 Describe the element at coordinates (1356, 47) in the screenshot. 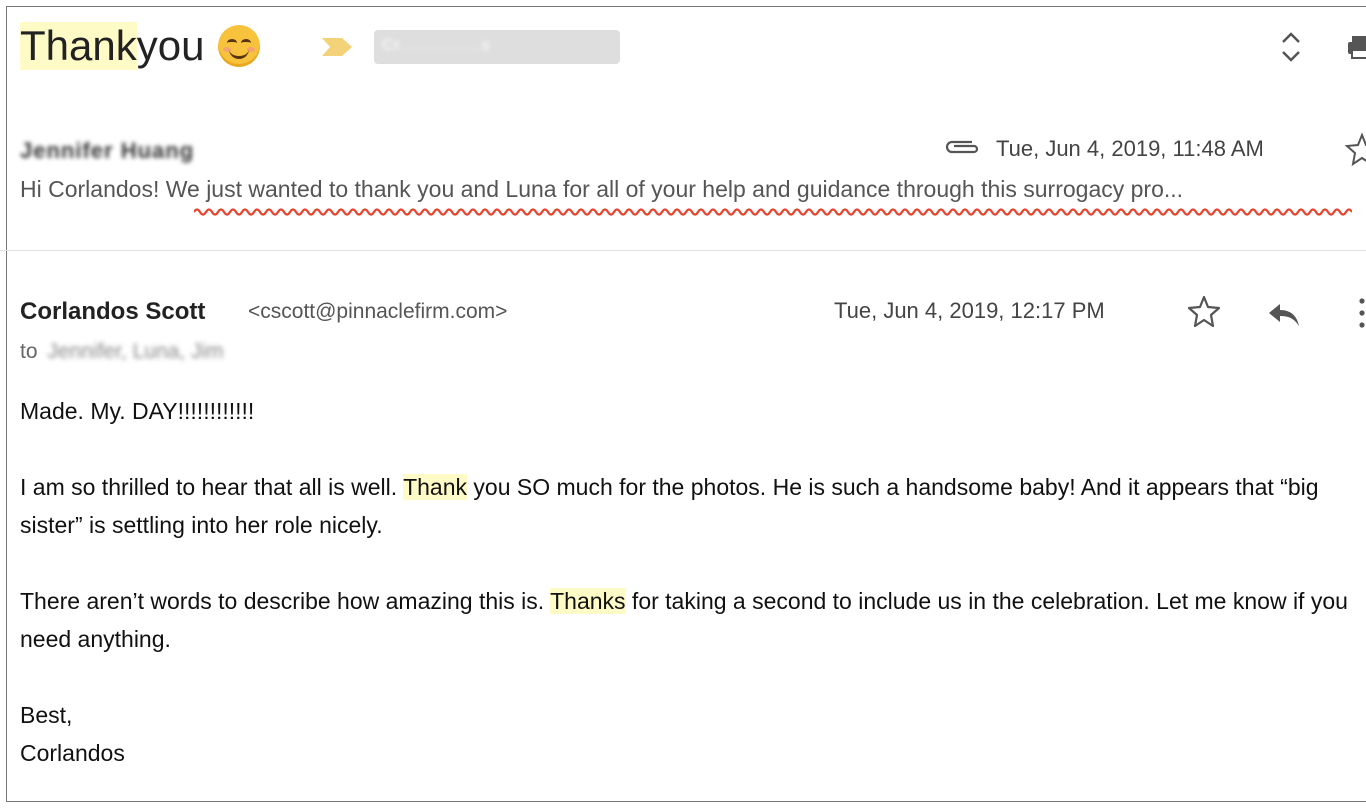

I see `print-icon` at that location.